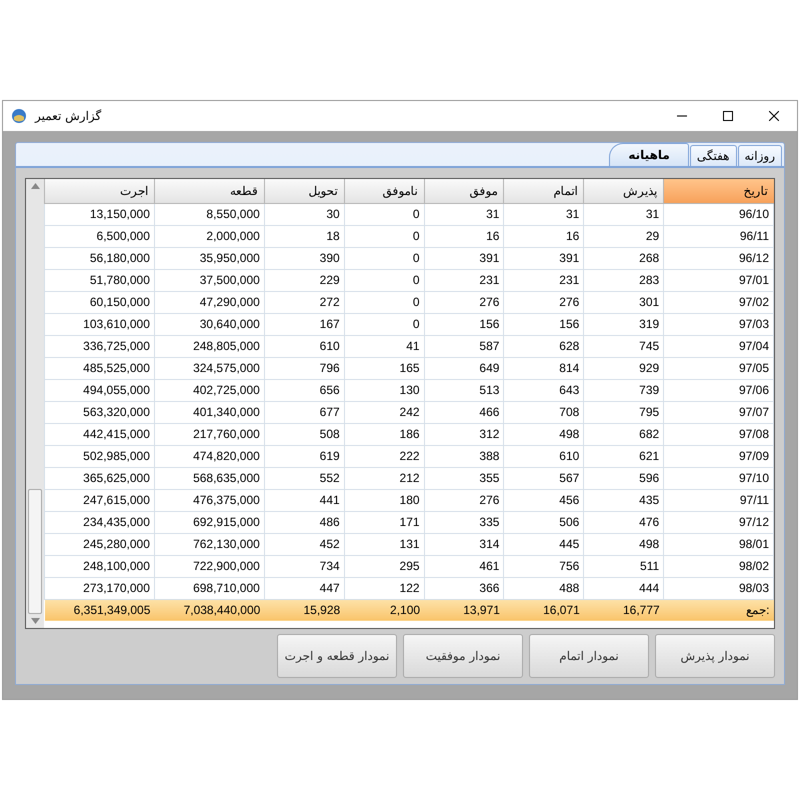 This screenshot has width=800, height=800. What do you see at coordinates (719, 412) in the screenshot?
I see `table-cell: 97/07` at bounding box center [719, 412].